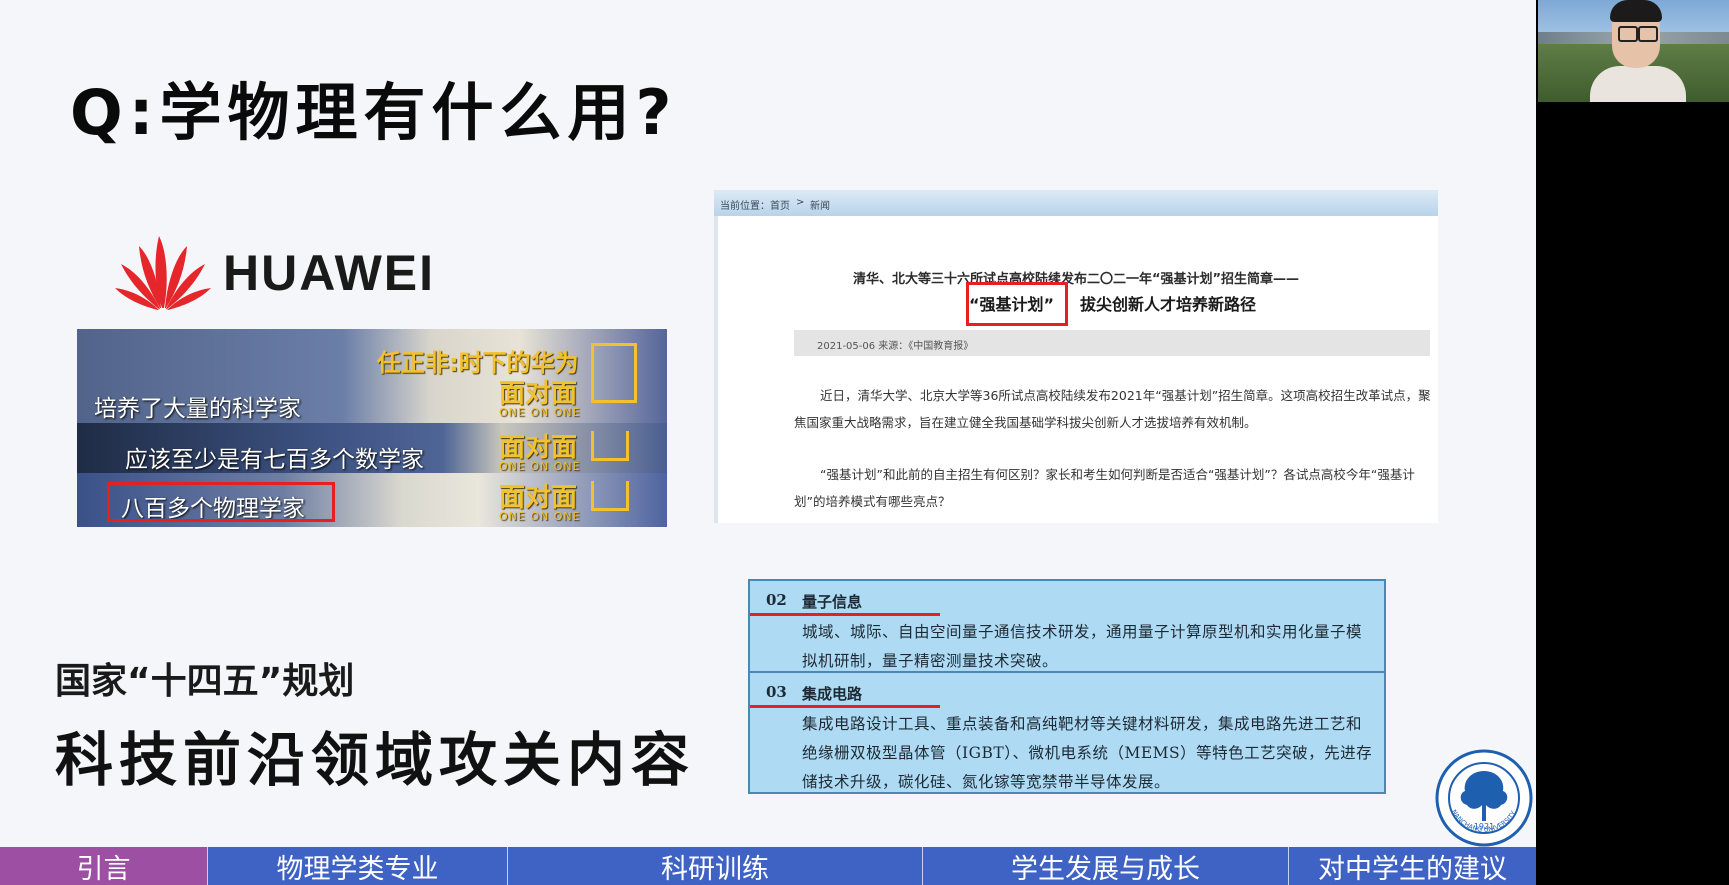 This screenshot has width=1729, height=885. What do you see at coordinates (1168, 304) in the screenshot?
I see `news-headline-rest: 拔尖创新人才培养新路径` at bounding box center [1168, 304].